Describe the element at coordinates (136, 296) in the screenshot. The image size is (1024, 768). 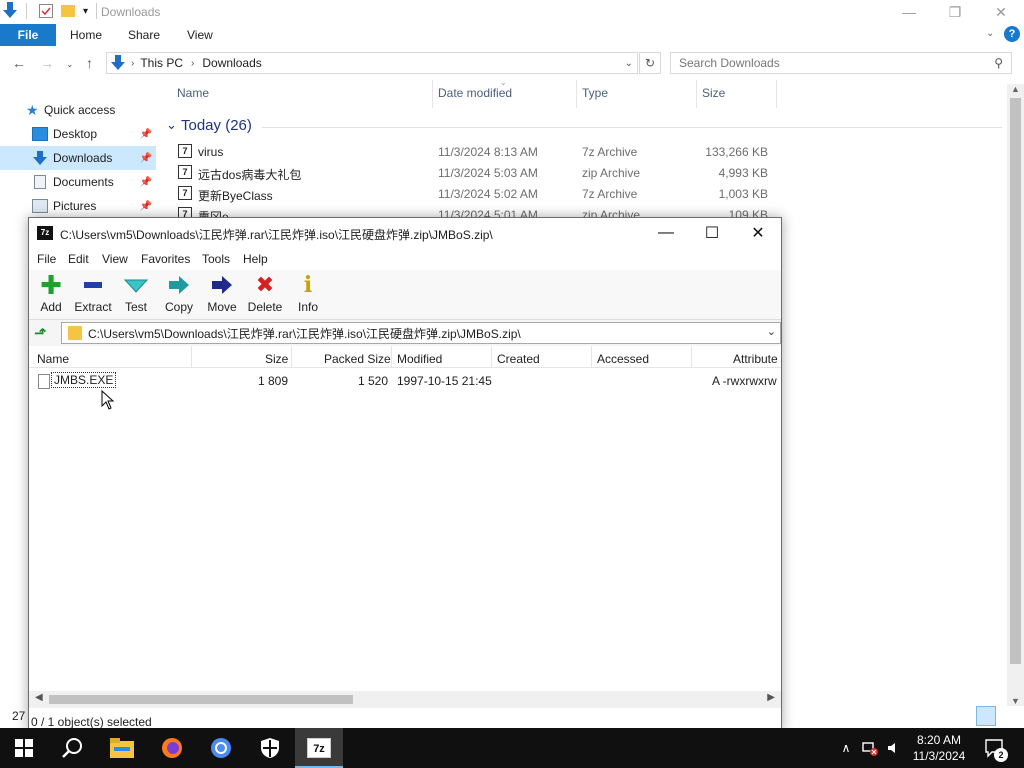
I see `test-button: Test` at that location.